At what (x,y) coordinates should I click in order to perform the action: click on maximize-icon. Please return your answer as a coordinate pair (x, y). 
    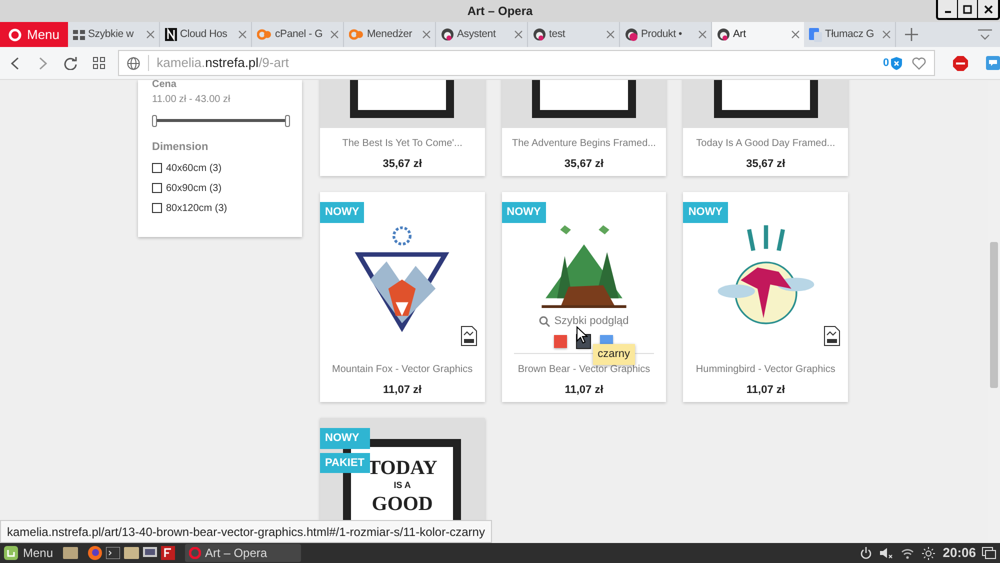
    Looking at the image, I should click on (967, 9).